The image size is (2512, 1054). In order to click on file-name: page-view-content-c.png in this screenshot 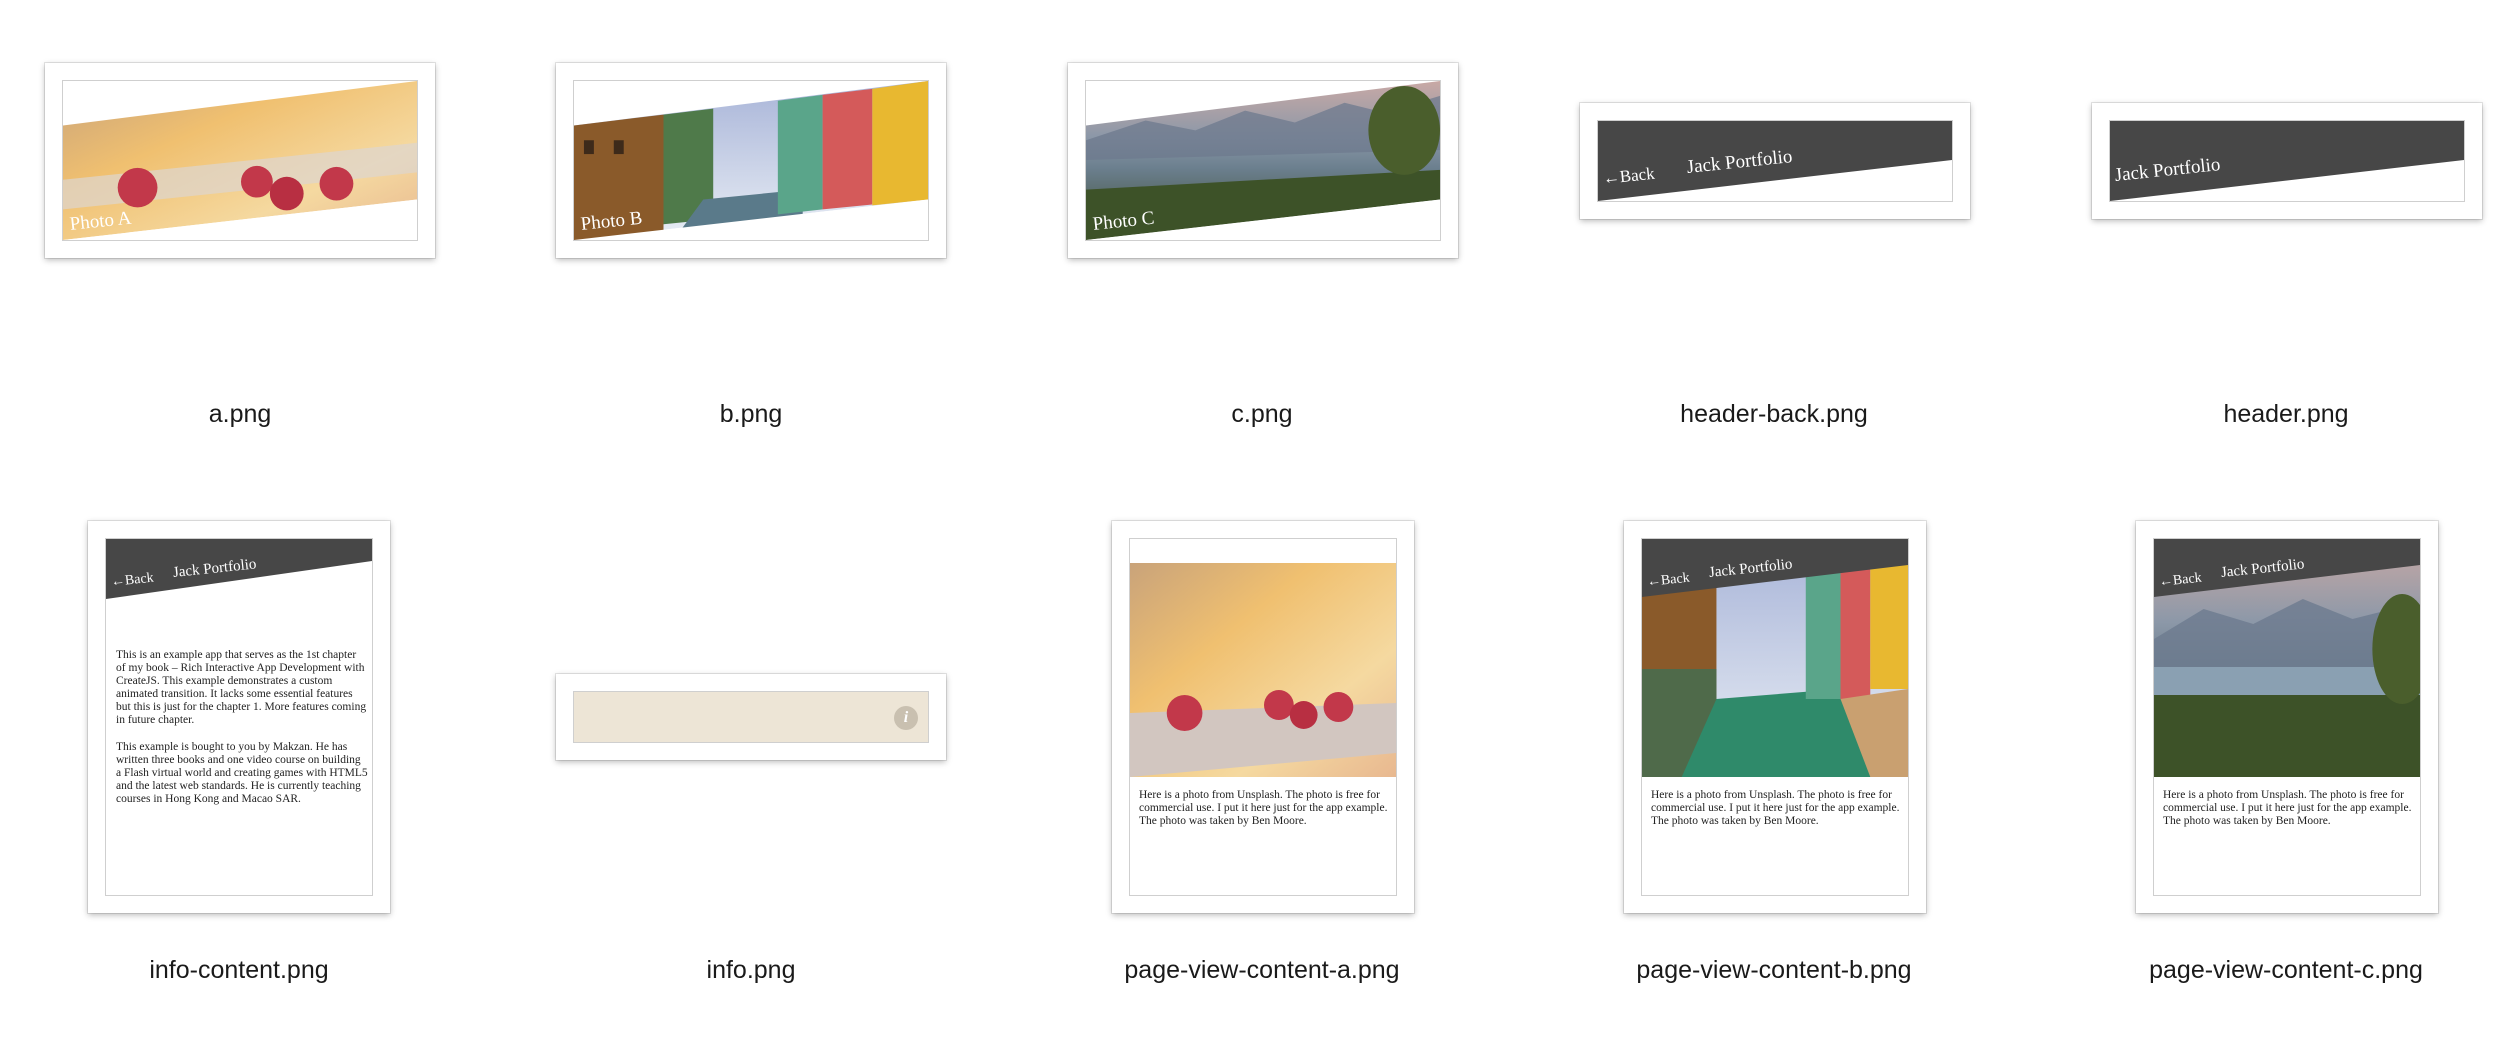, I will do `click(2274, 970)`.